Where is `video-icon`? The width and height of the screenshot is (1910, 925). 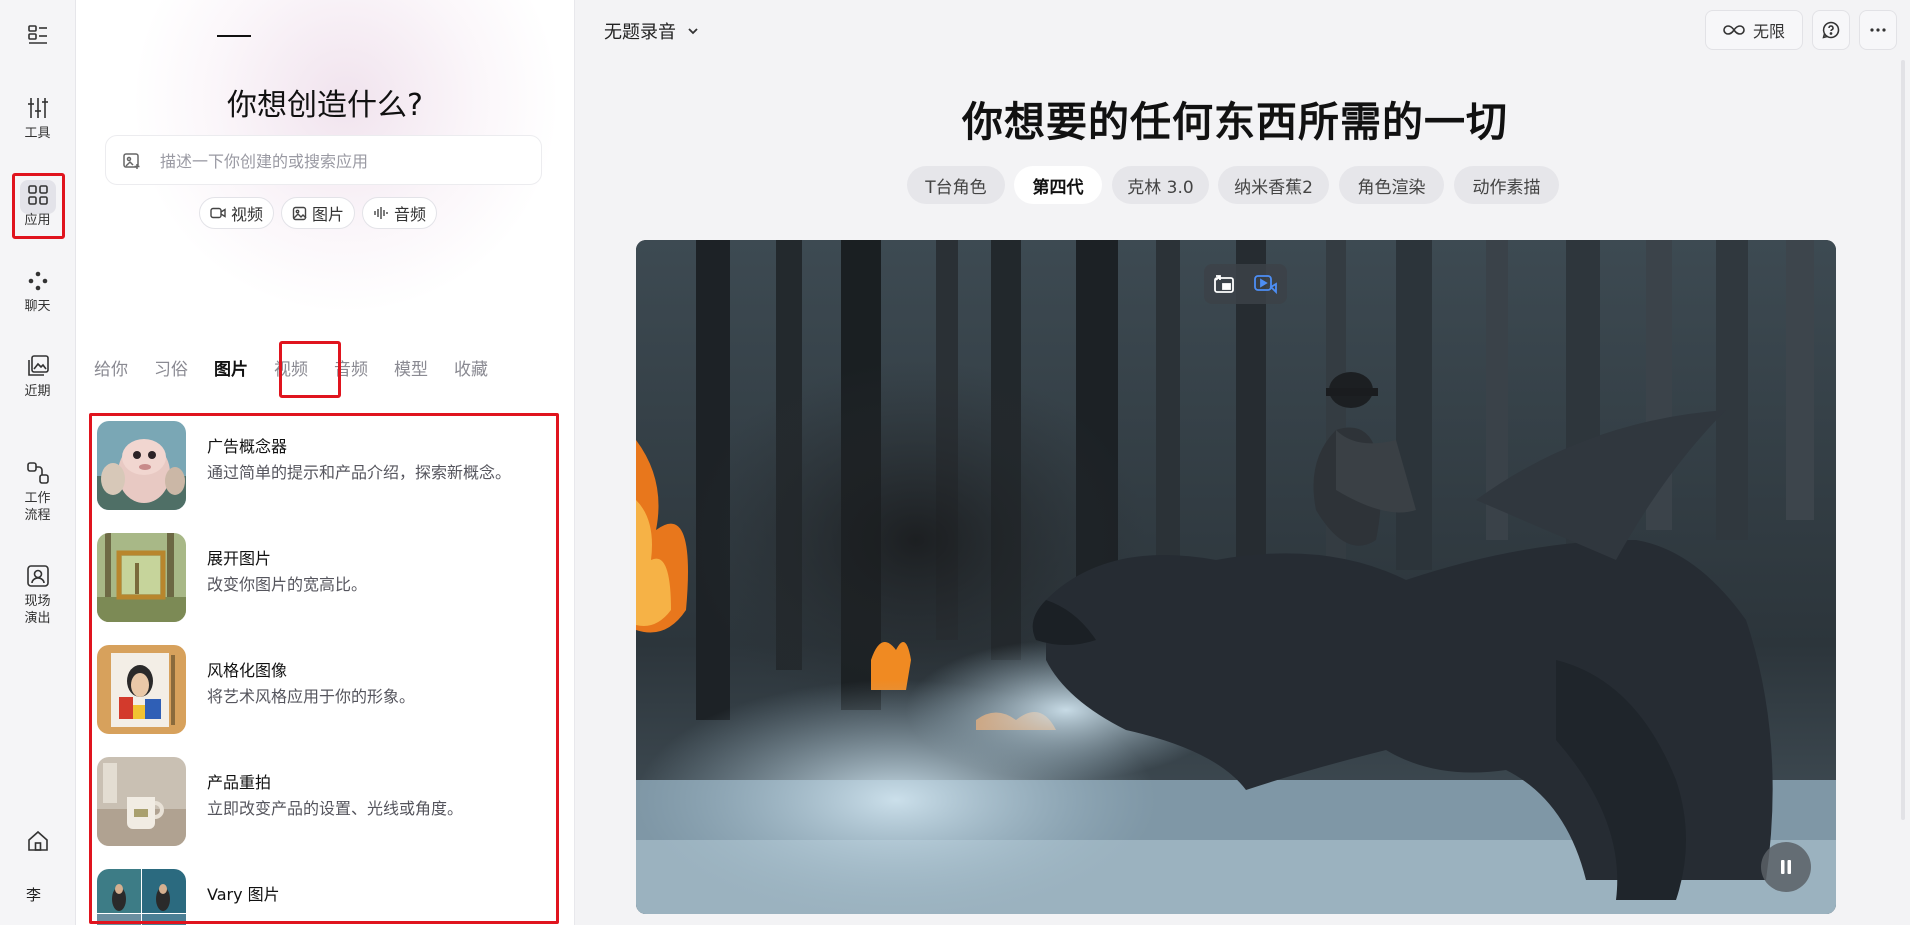 video-icon is located at coordinates (218, 213).